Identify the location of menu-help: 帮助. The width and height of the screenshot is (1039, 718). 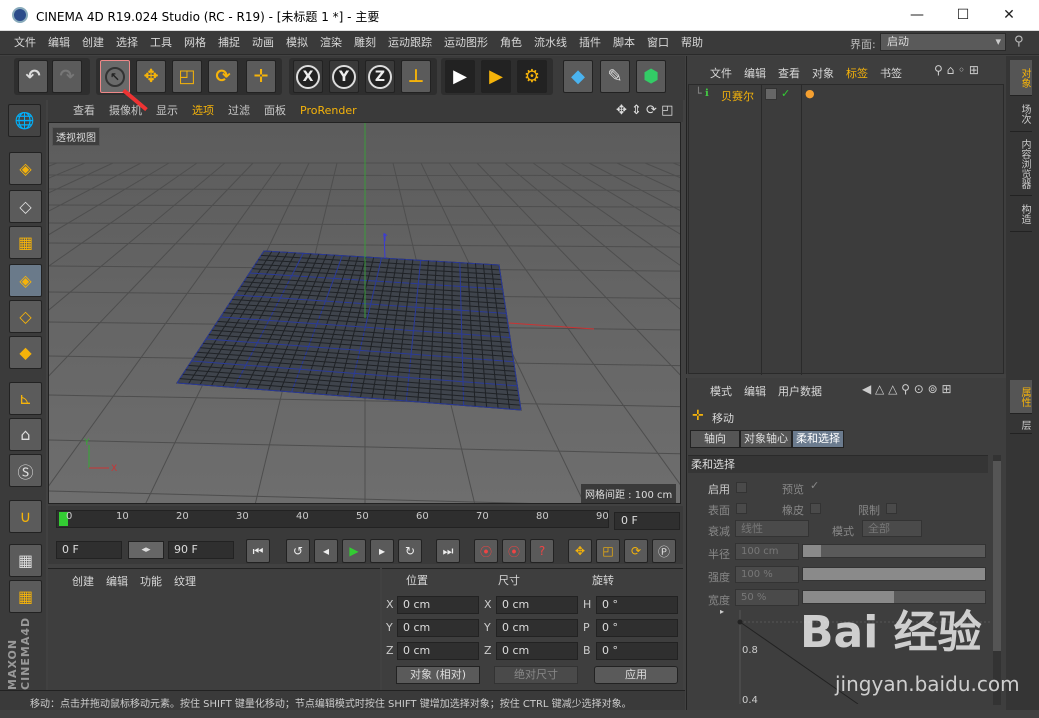
(692, 43).